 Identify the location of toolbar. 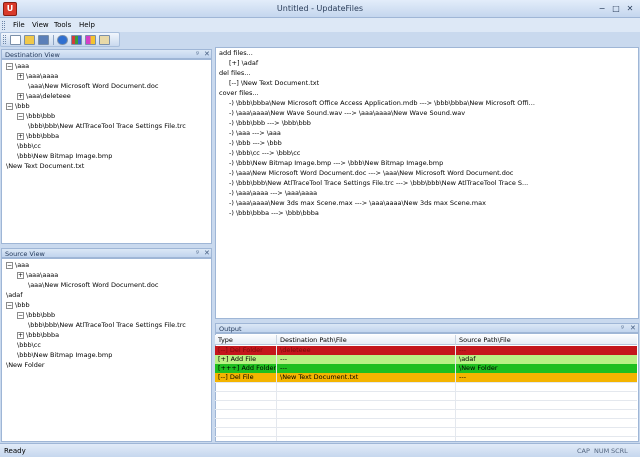
(60, 39).